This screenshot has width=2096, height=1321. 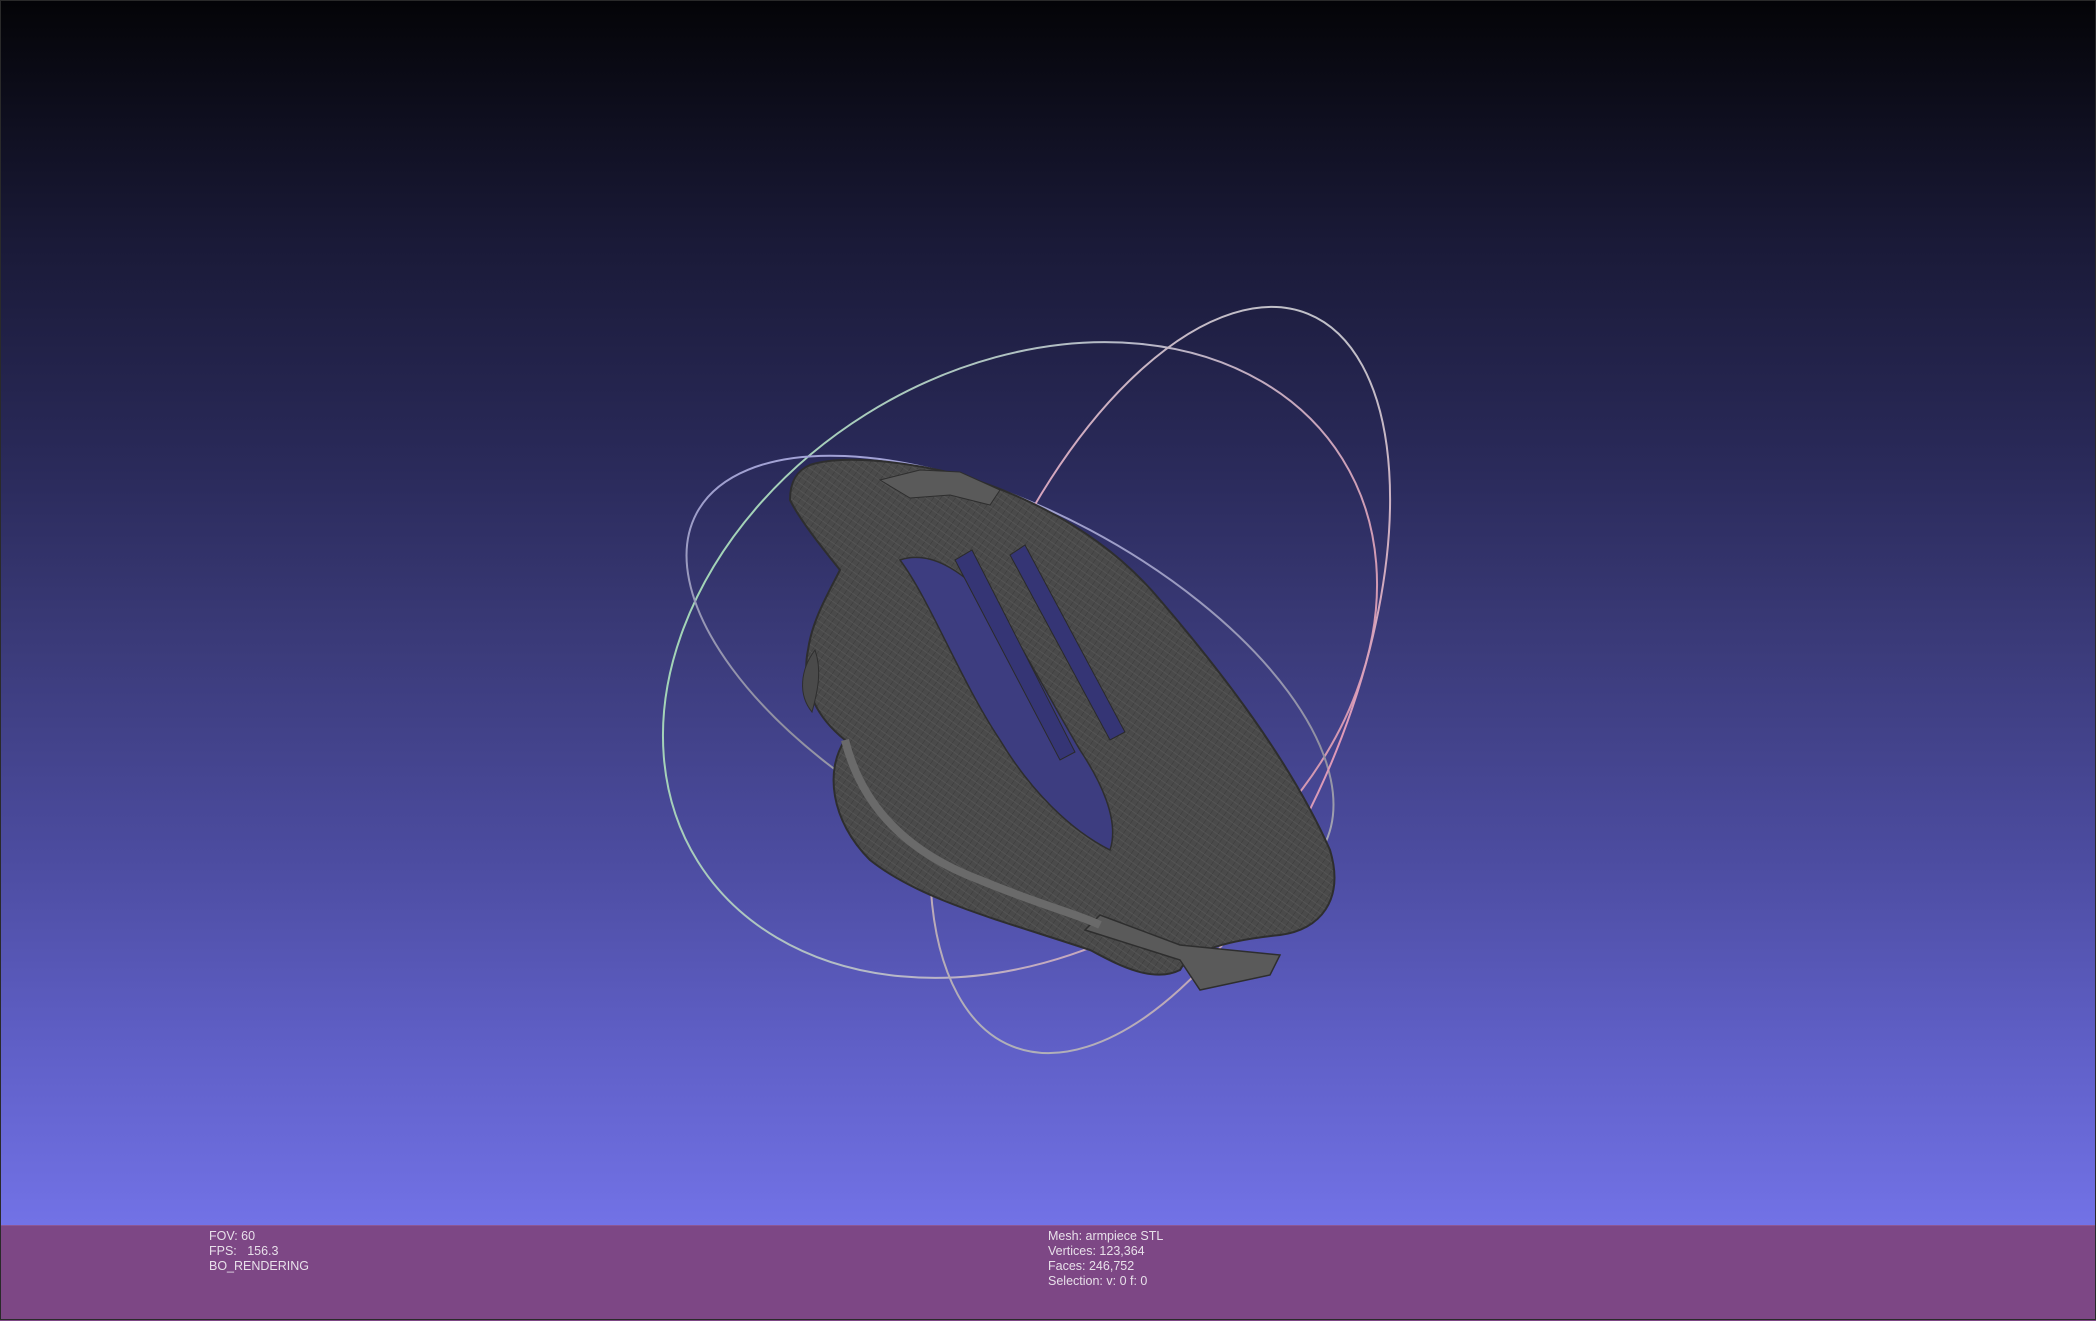 I want to click on render-mode-readout: BO_RENDERING, so click(x=259, y=1266).